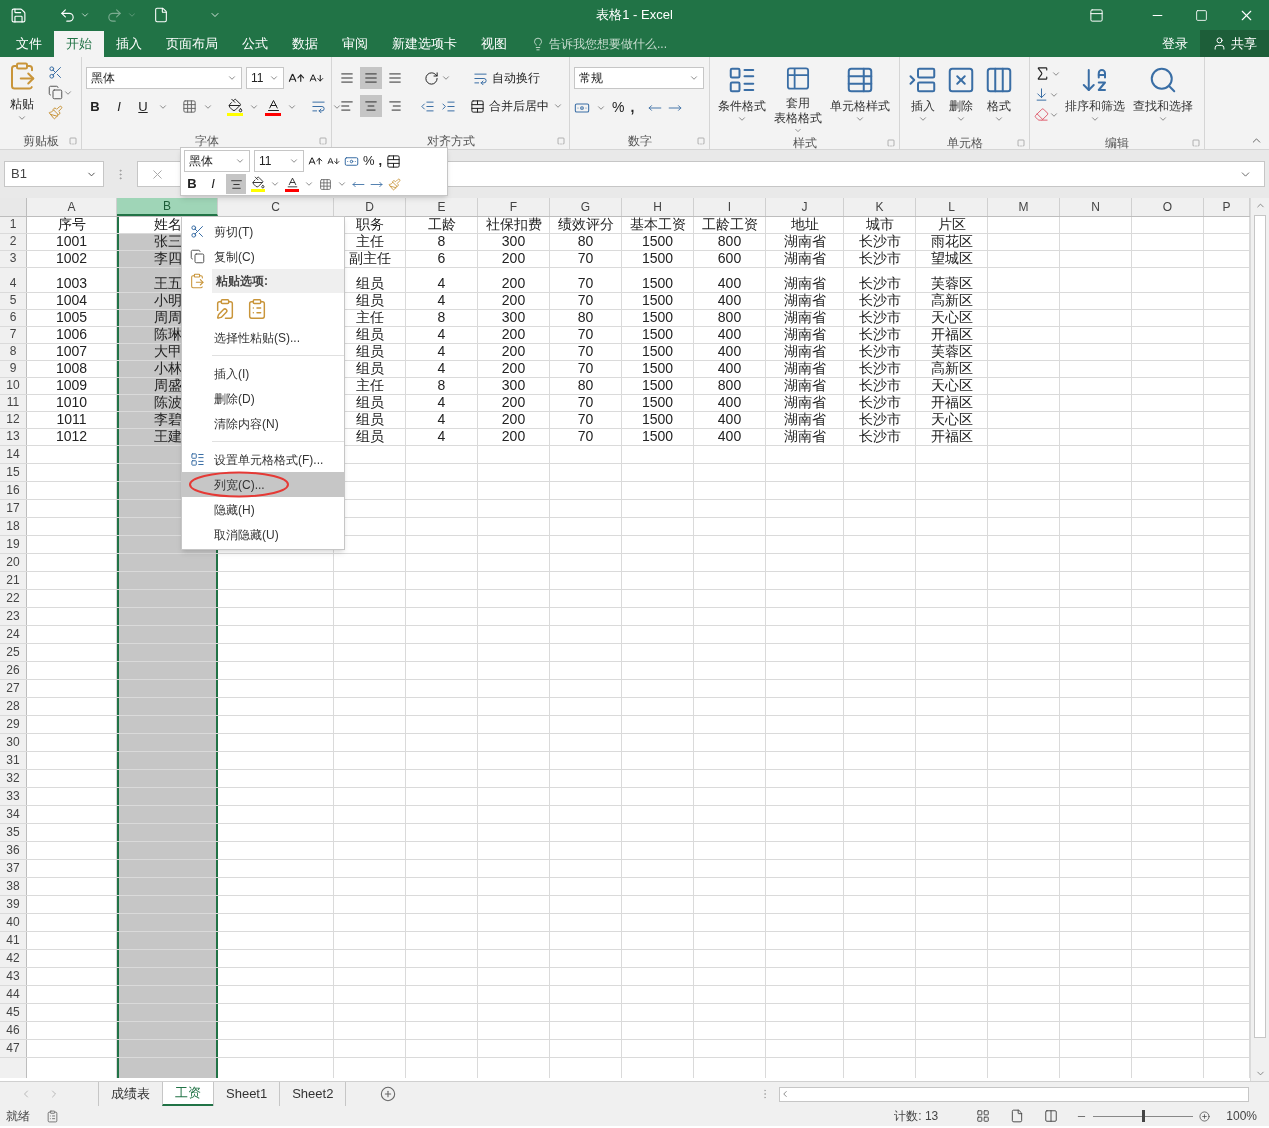 The image size is (1269, 1128). What do you see at coordinates (879, 224) in the screenshot?
I see `table-cell: 城市` at bounding box center [879, 224].